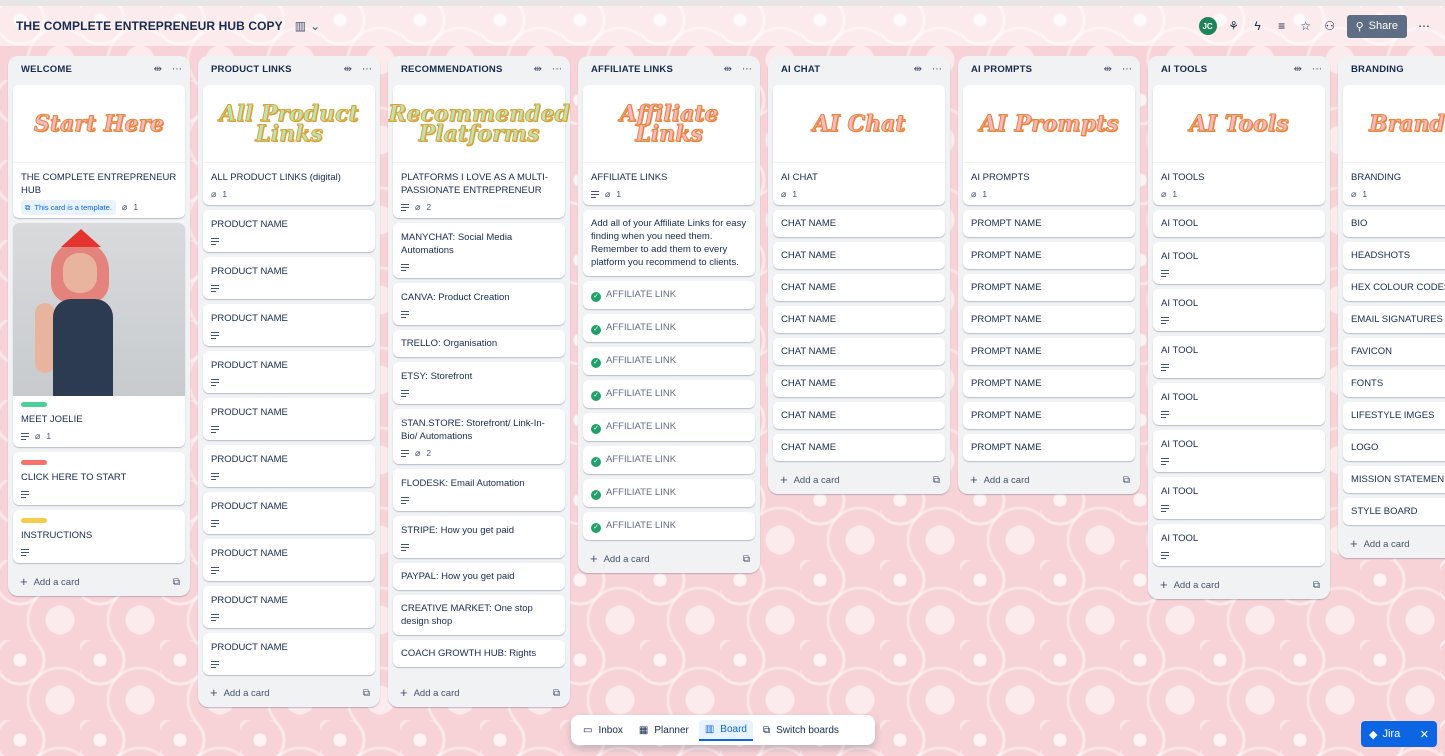 This screenshot has height=756, width=1445. I want to click on automation-icon: ϟ, so click(1258, 26).